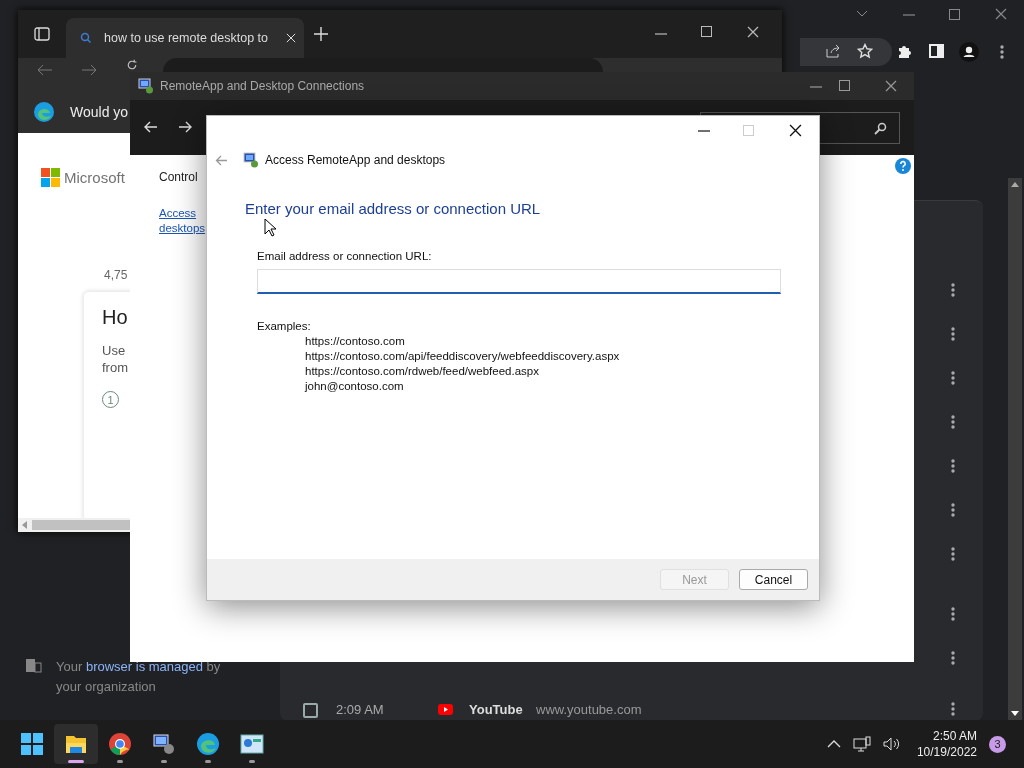  What do you see at coordinates (50, 177) in the screenshot?
I see `microsoft-logo-icon` at bounding box center [50, 177].